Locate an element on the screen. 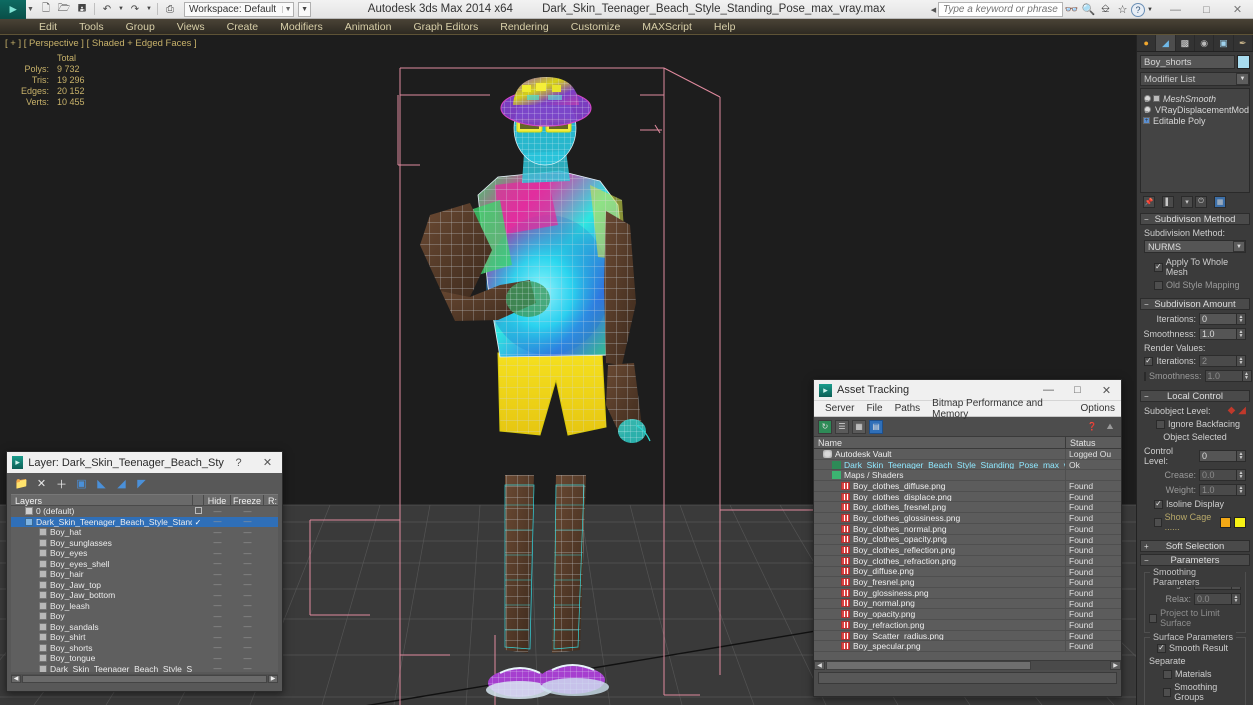  apply-whole-mesh-checkbox is located at coordinates (1158, 267).